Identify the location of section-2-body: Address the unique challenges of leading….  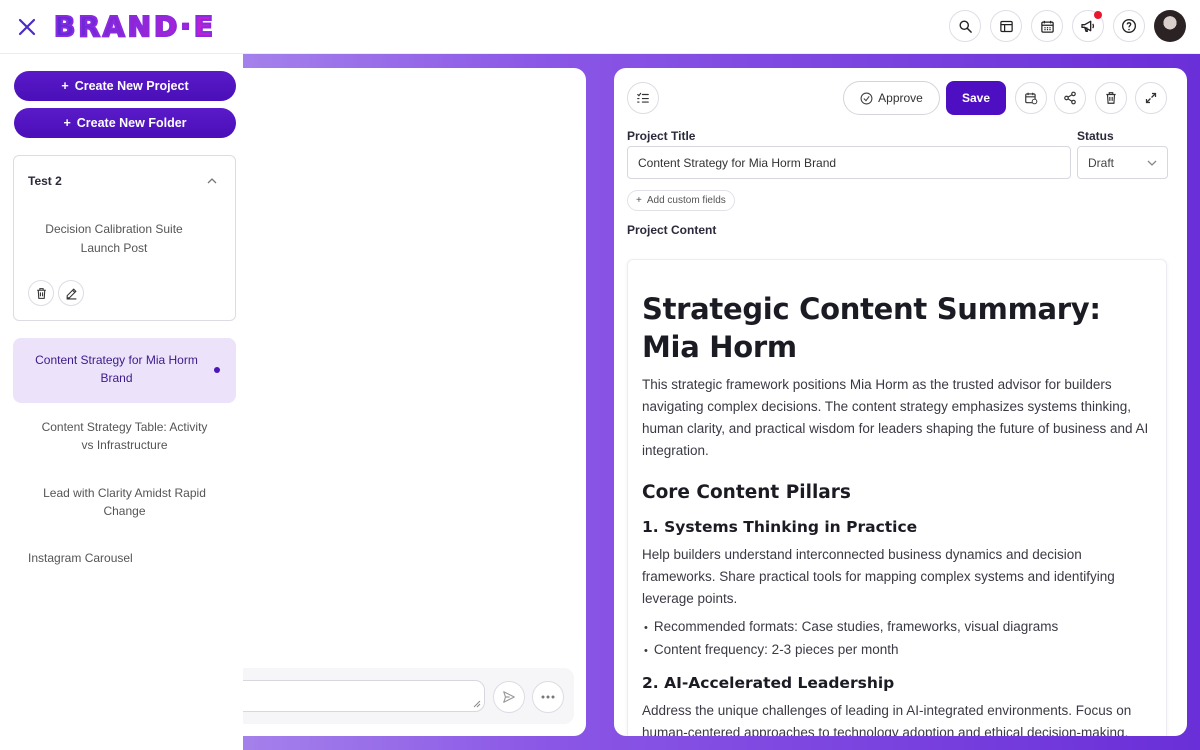
(887, 719).